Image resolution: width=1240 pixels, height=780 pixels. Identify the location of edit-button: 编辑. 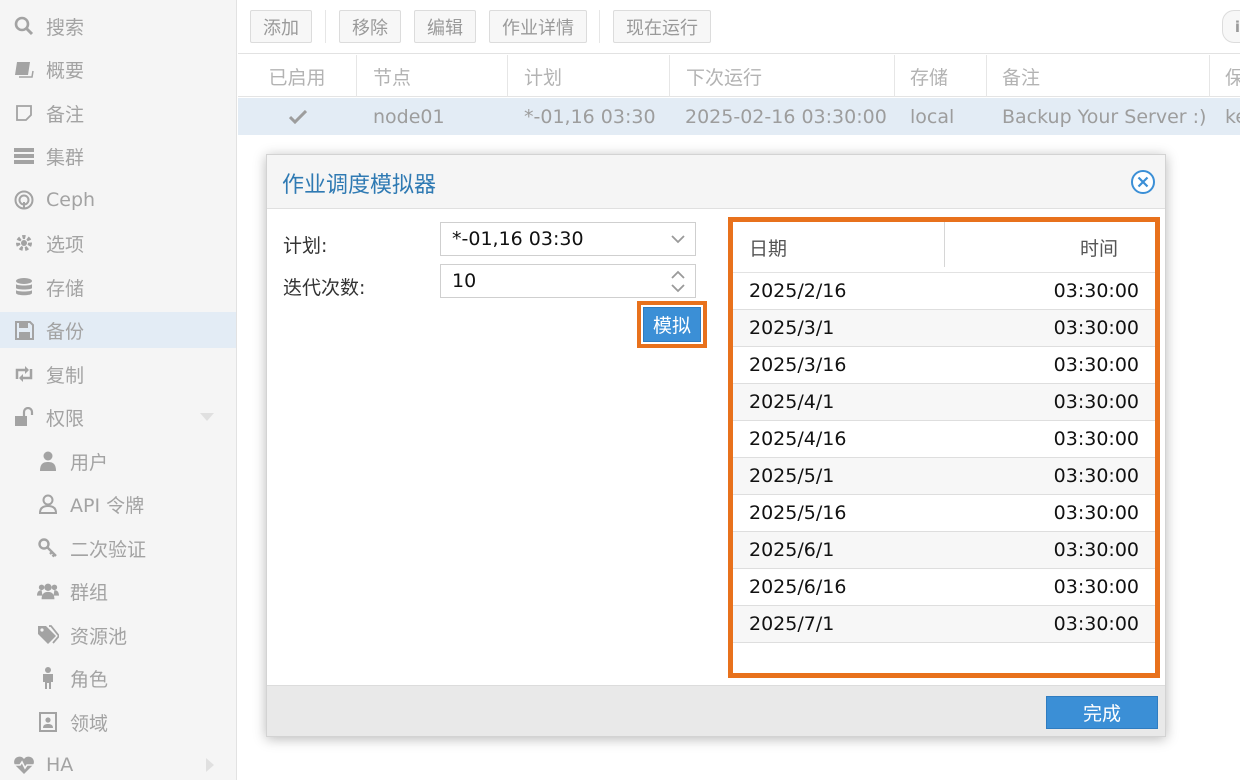
(445, 26).